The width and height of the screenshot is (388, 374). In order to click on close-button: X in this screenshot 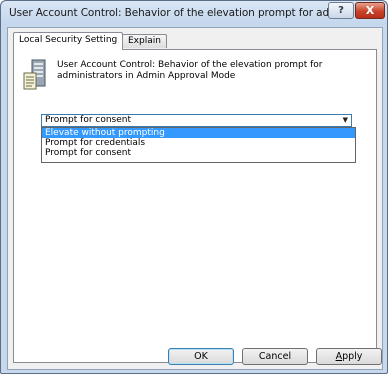, I will do `click(370, 10)`.